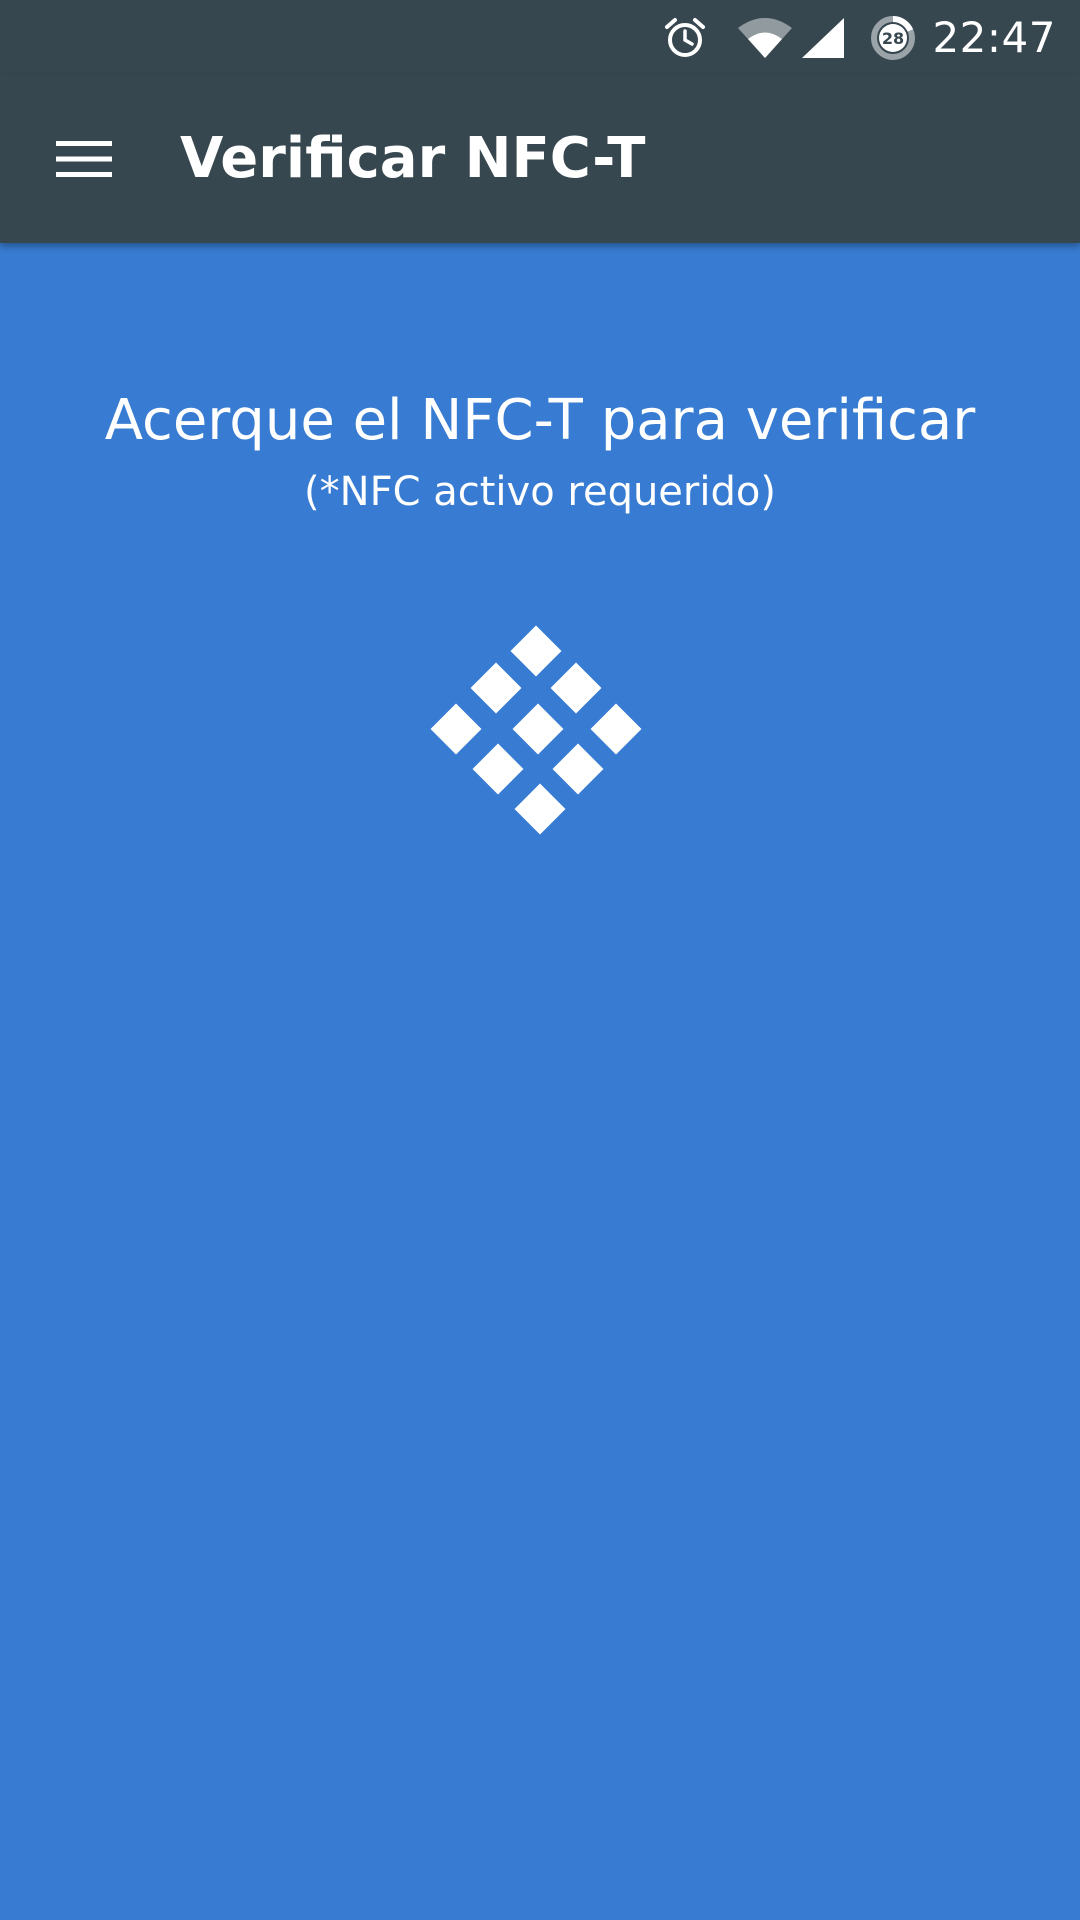  What do you see at coordinates (765, 38) in the screenshot?
I see `wifi-icon` at bounding box center [765, 38].